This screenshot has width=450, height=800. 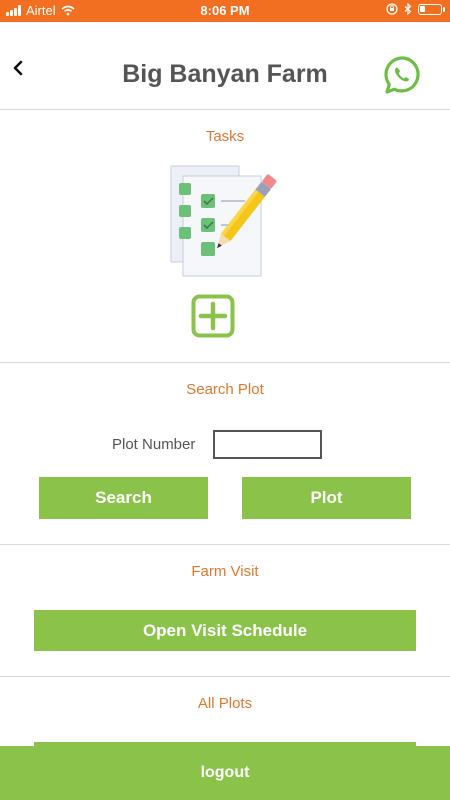 What do you see at coordinates (326, 498) in the screenshot?
I see `plot-button: Plot` at bounding box center [326, 498].